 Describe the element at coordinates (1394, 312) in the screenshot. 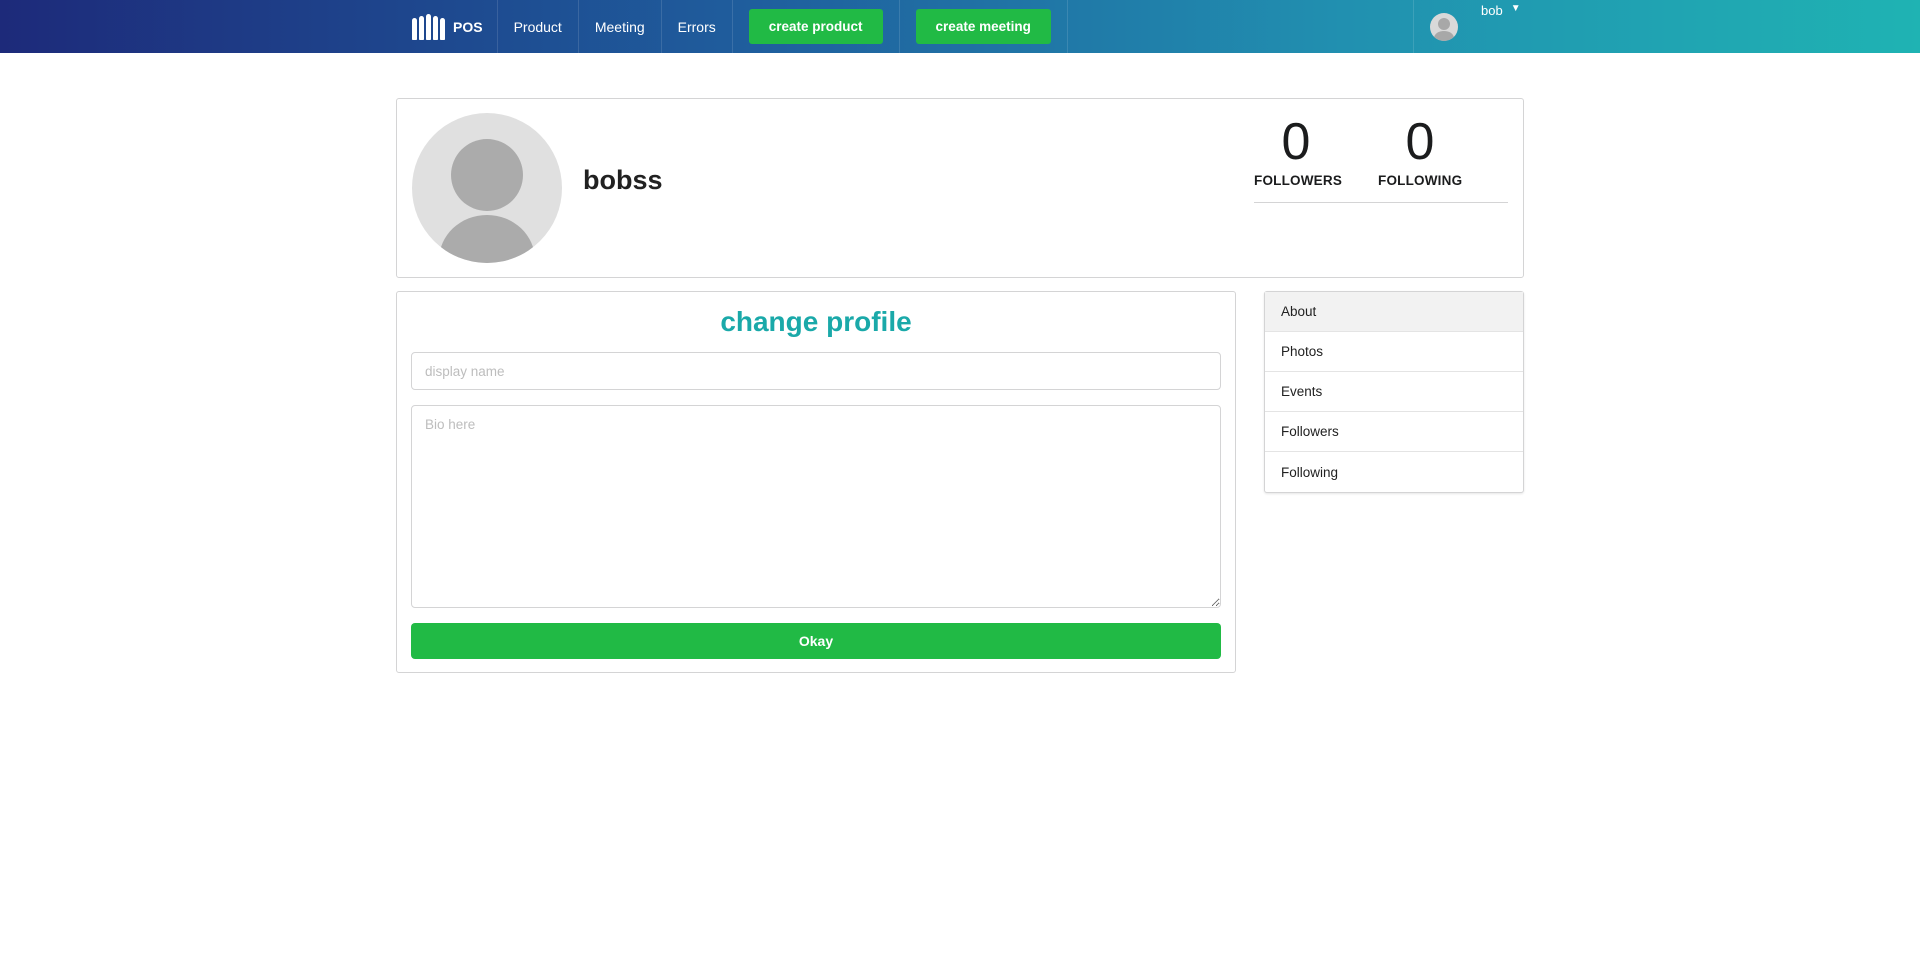

I see `menu-item-about: About` at that location.